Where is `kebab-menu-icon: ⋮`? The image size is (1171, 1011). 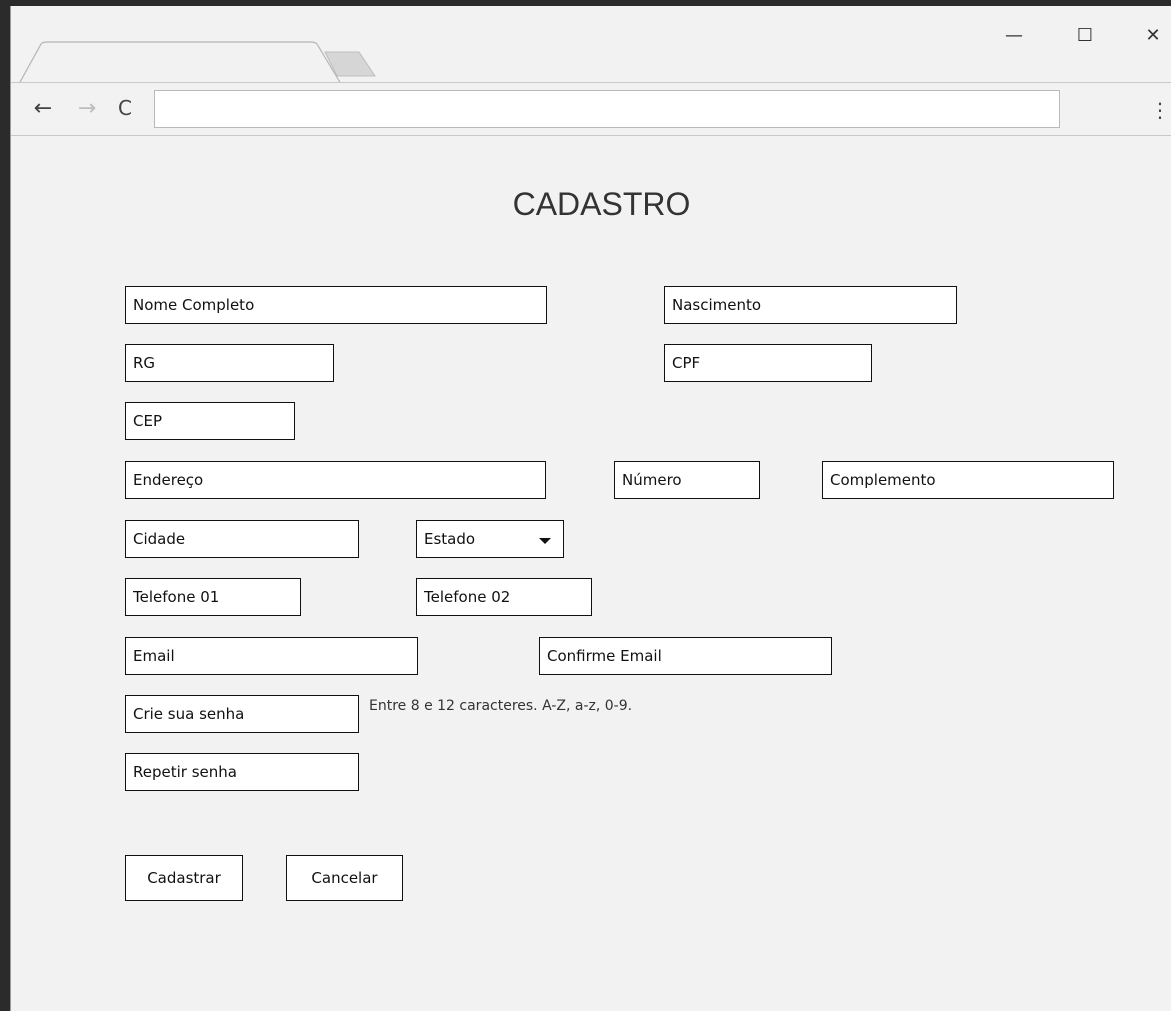
kebab-menu-icon: ⋮ is located at coordinates (1160, 110).